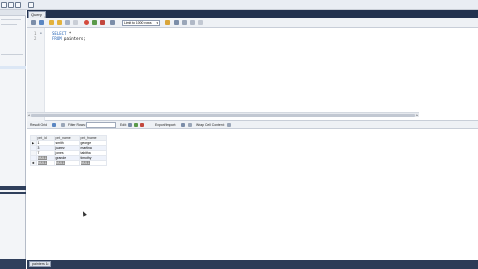 The height and width of the screenshot is (269, 478). What do you see at coordinates (12, 54) in the screenshot?
I see `navigator-divider` at bounding box center [12, 54].